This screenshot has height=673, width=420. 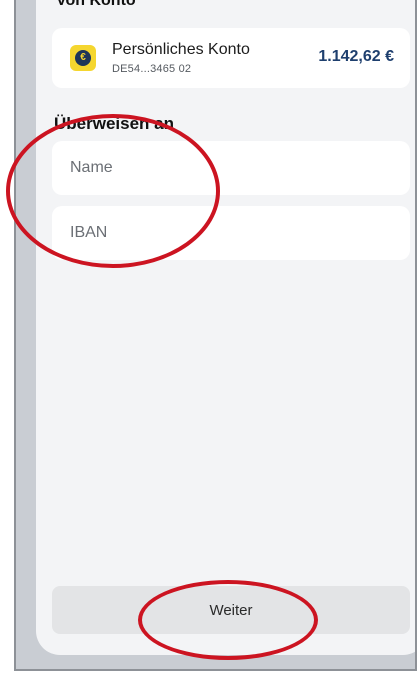 What do you see at coordinates (114, 123) in the screenshot?
I see `transfer-to-title: Überweisen an` at bounding box center [114, 123].